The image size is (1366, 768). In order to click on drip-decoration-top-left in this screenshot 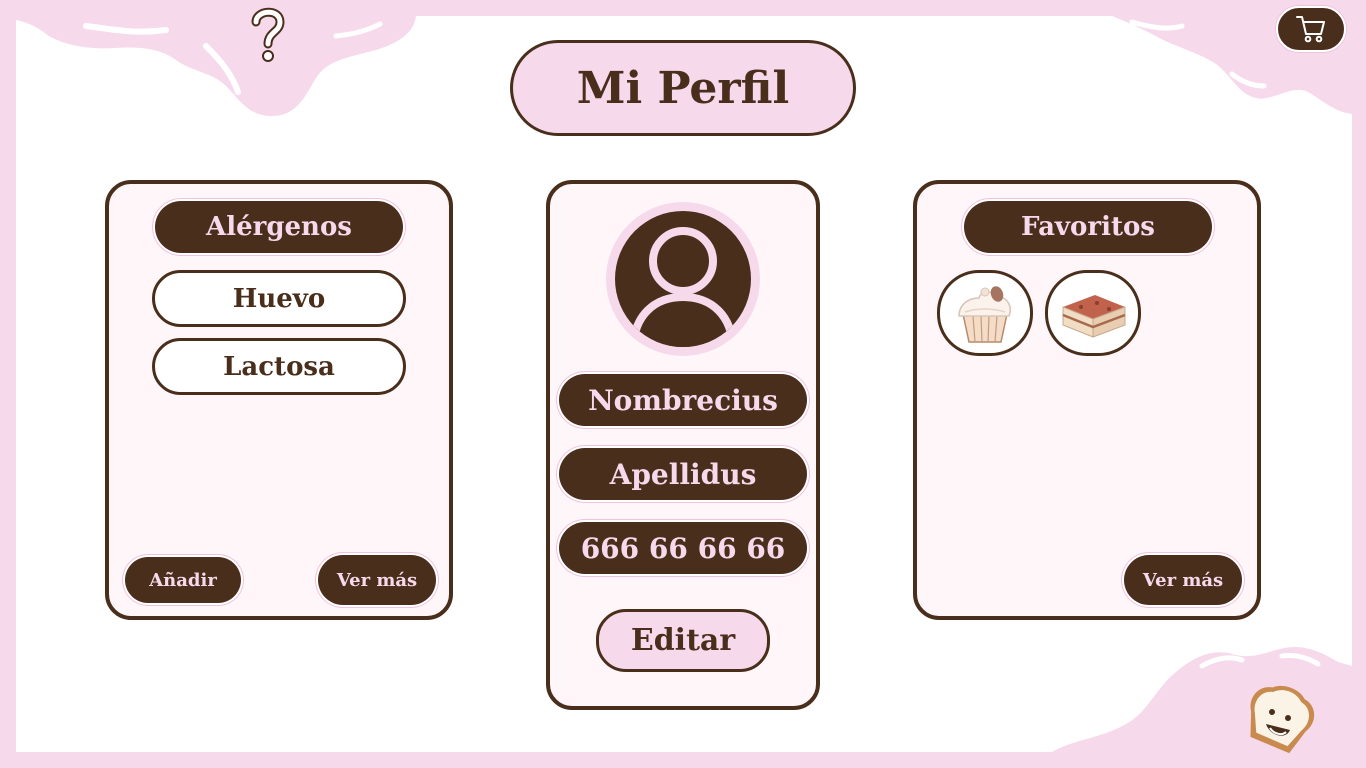, I will do `click(216, 66)`.